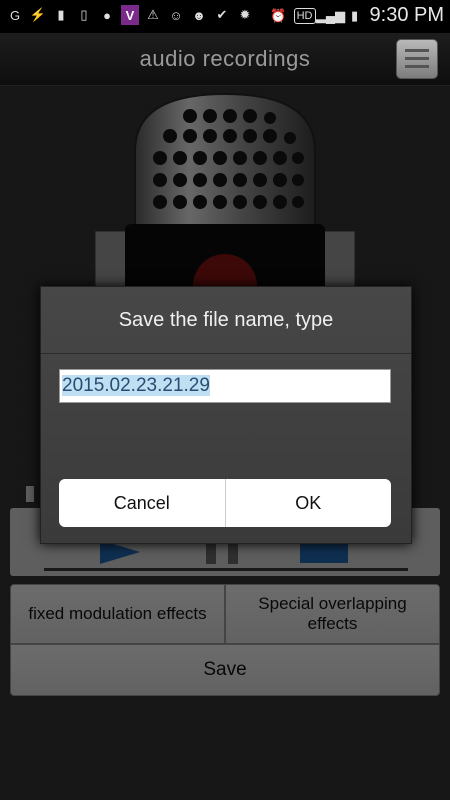 The width and height of the screenshot is (450, 800). Describe the element at coordinates (406, 15) in the screenshot. I see `clock: 9:30 PM` at that location.